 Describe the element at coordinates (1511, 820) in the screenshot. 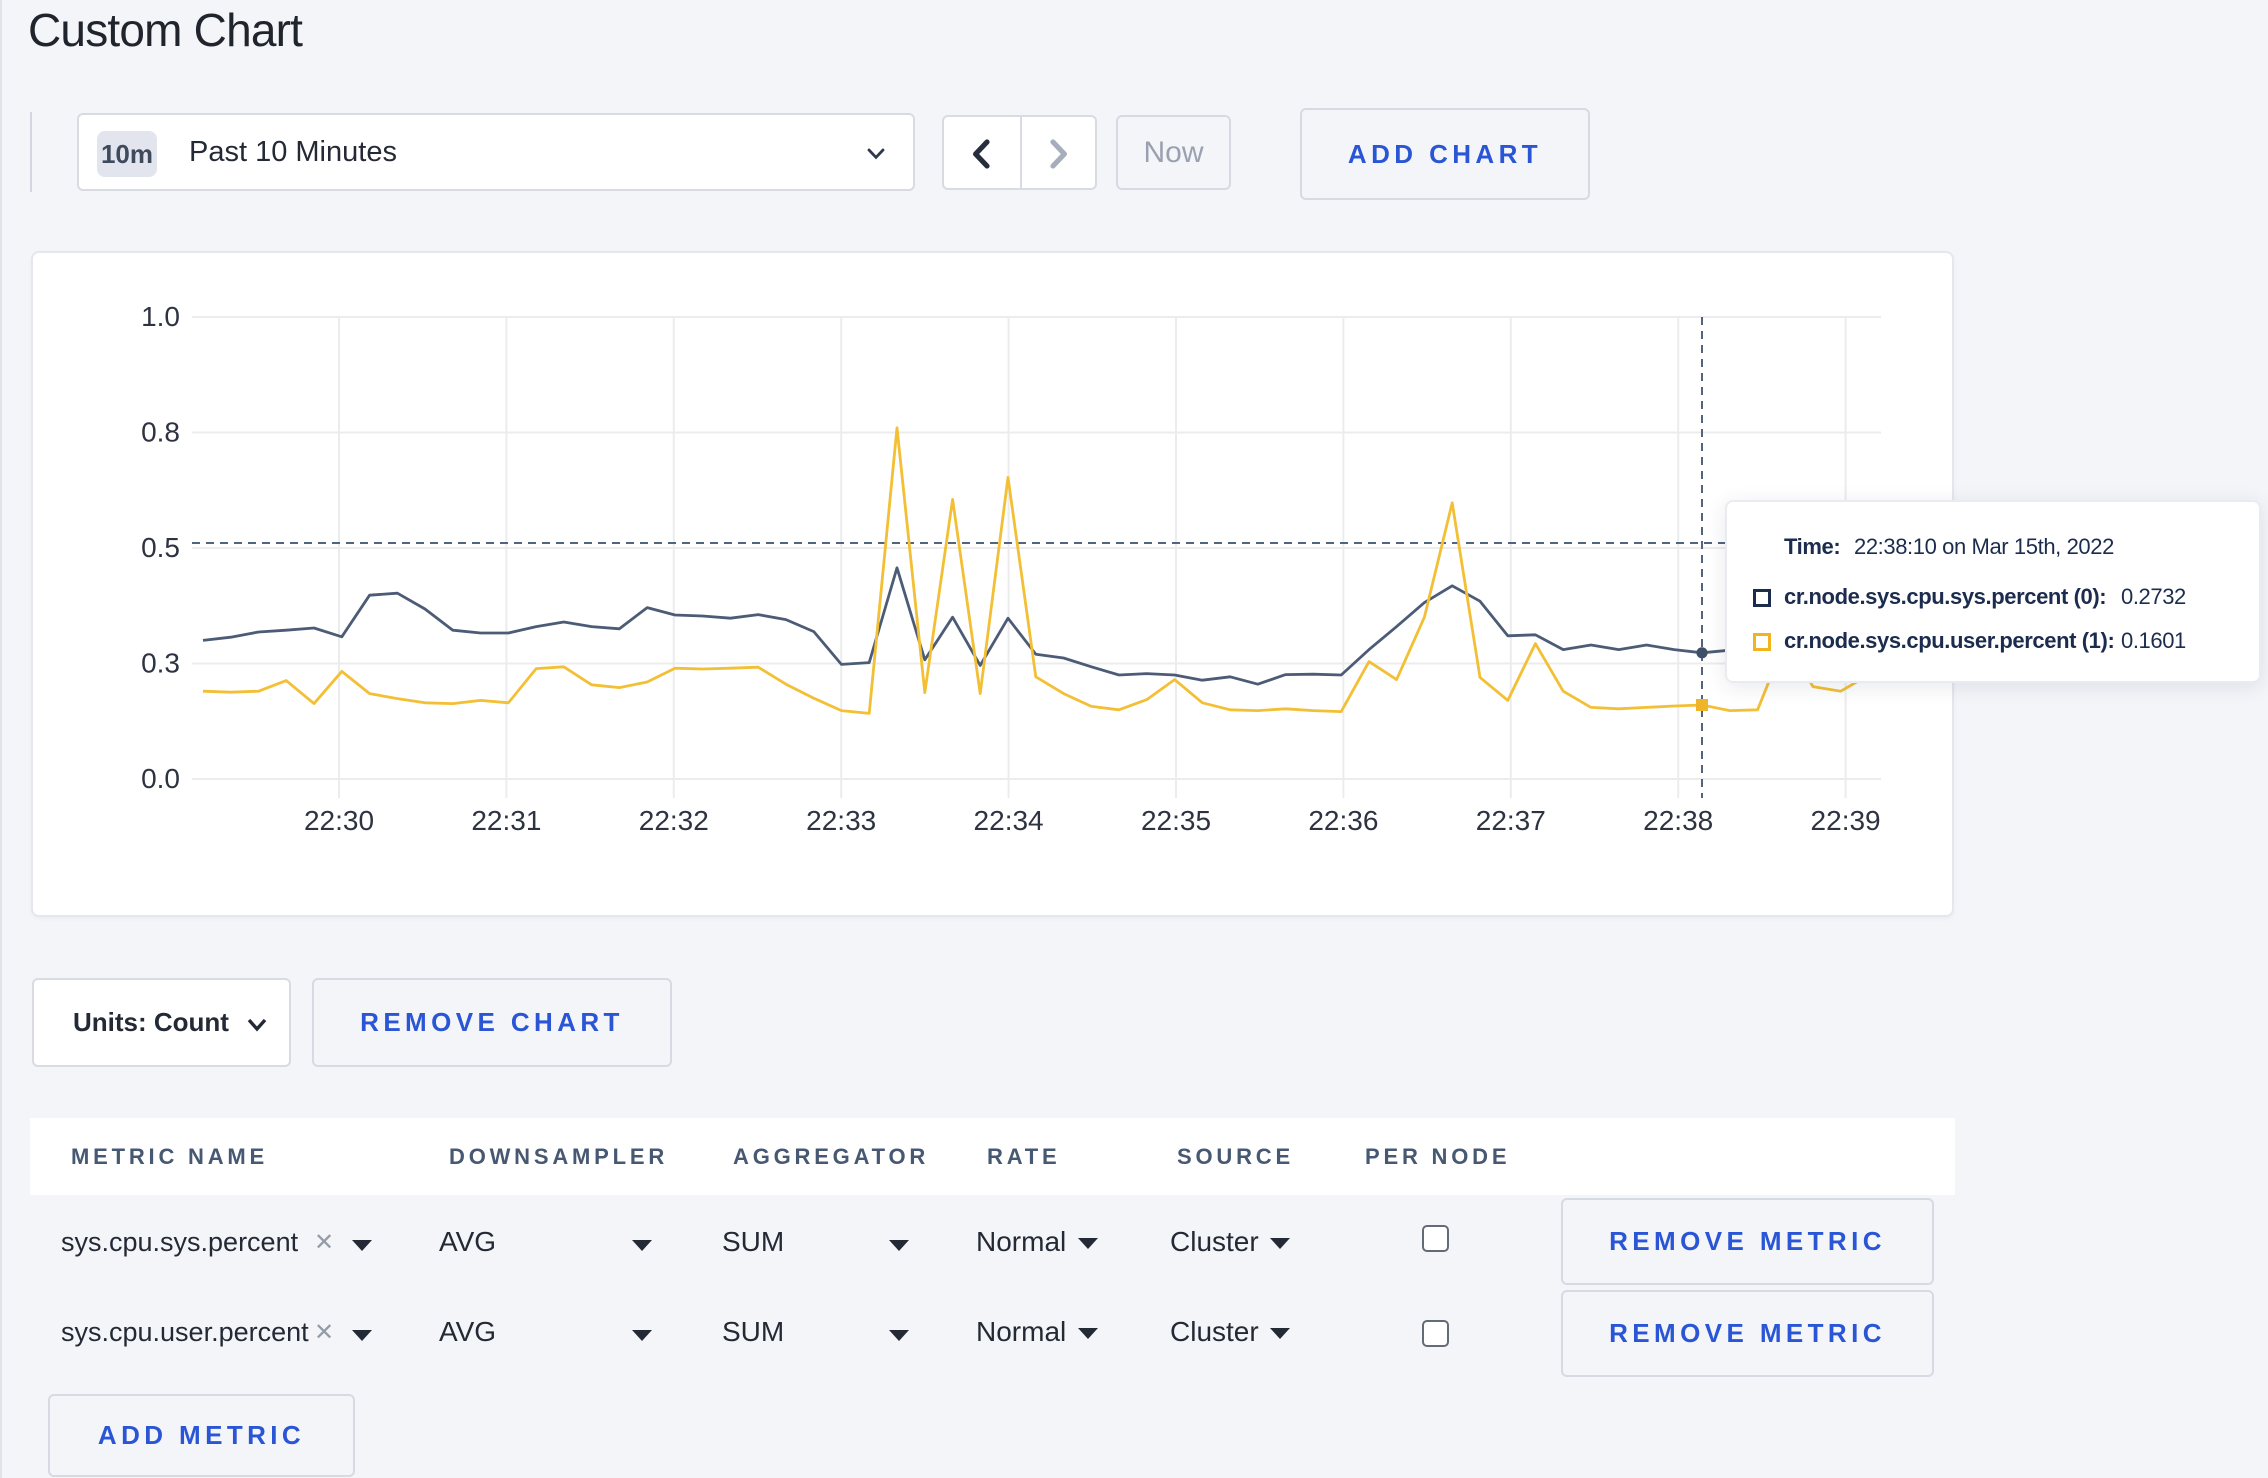

I see `svg-text: 22:37` at that location.